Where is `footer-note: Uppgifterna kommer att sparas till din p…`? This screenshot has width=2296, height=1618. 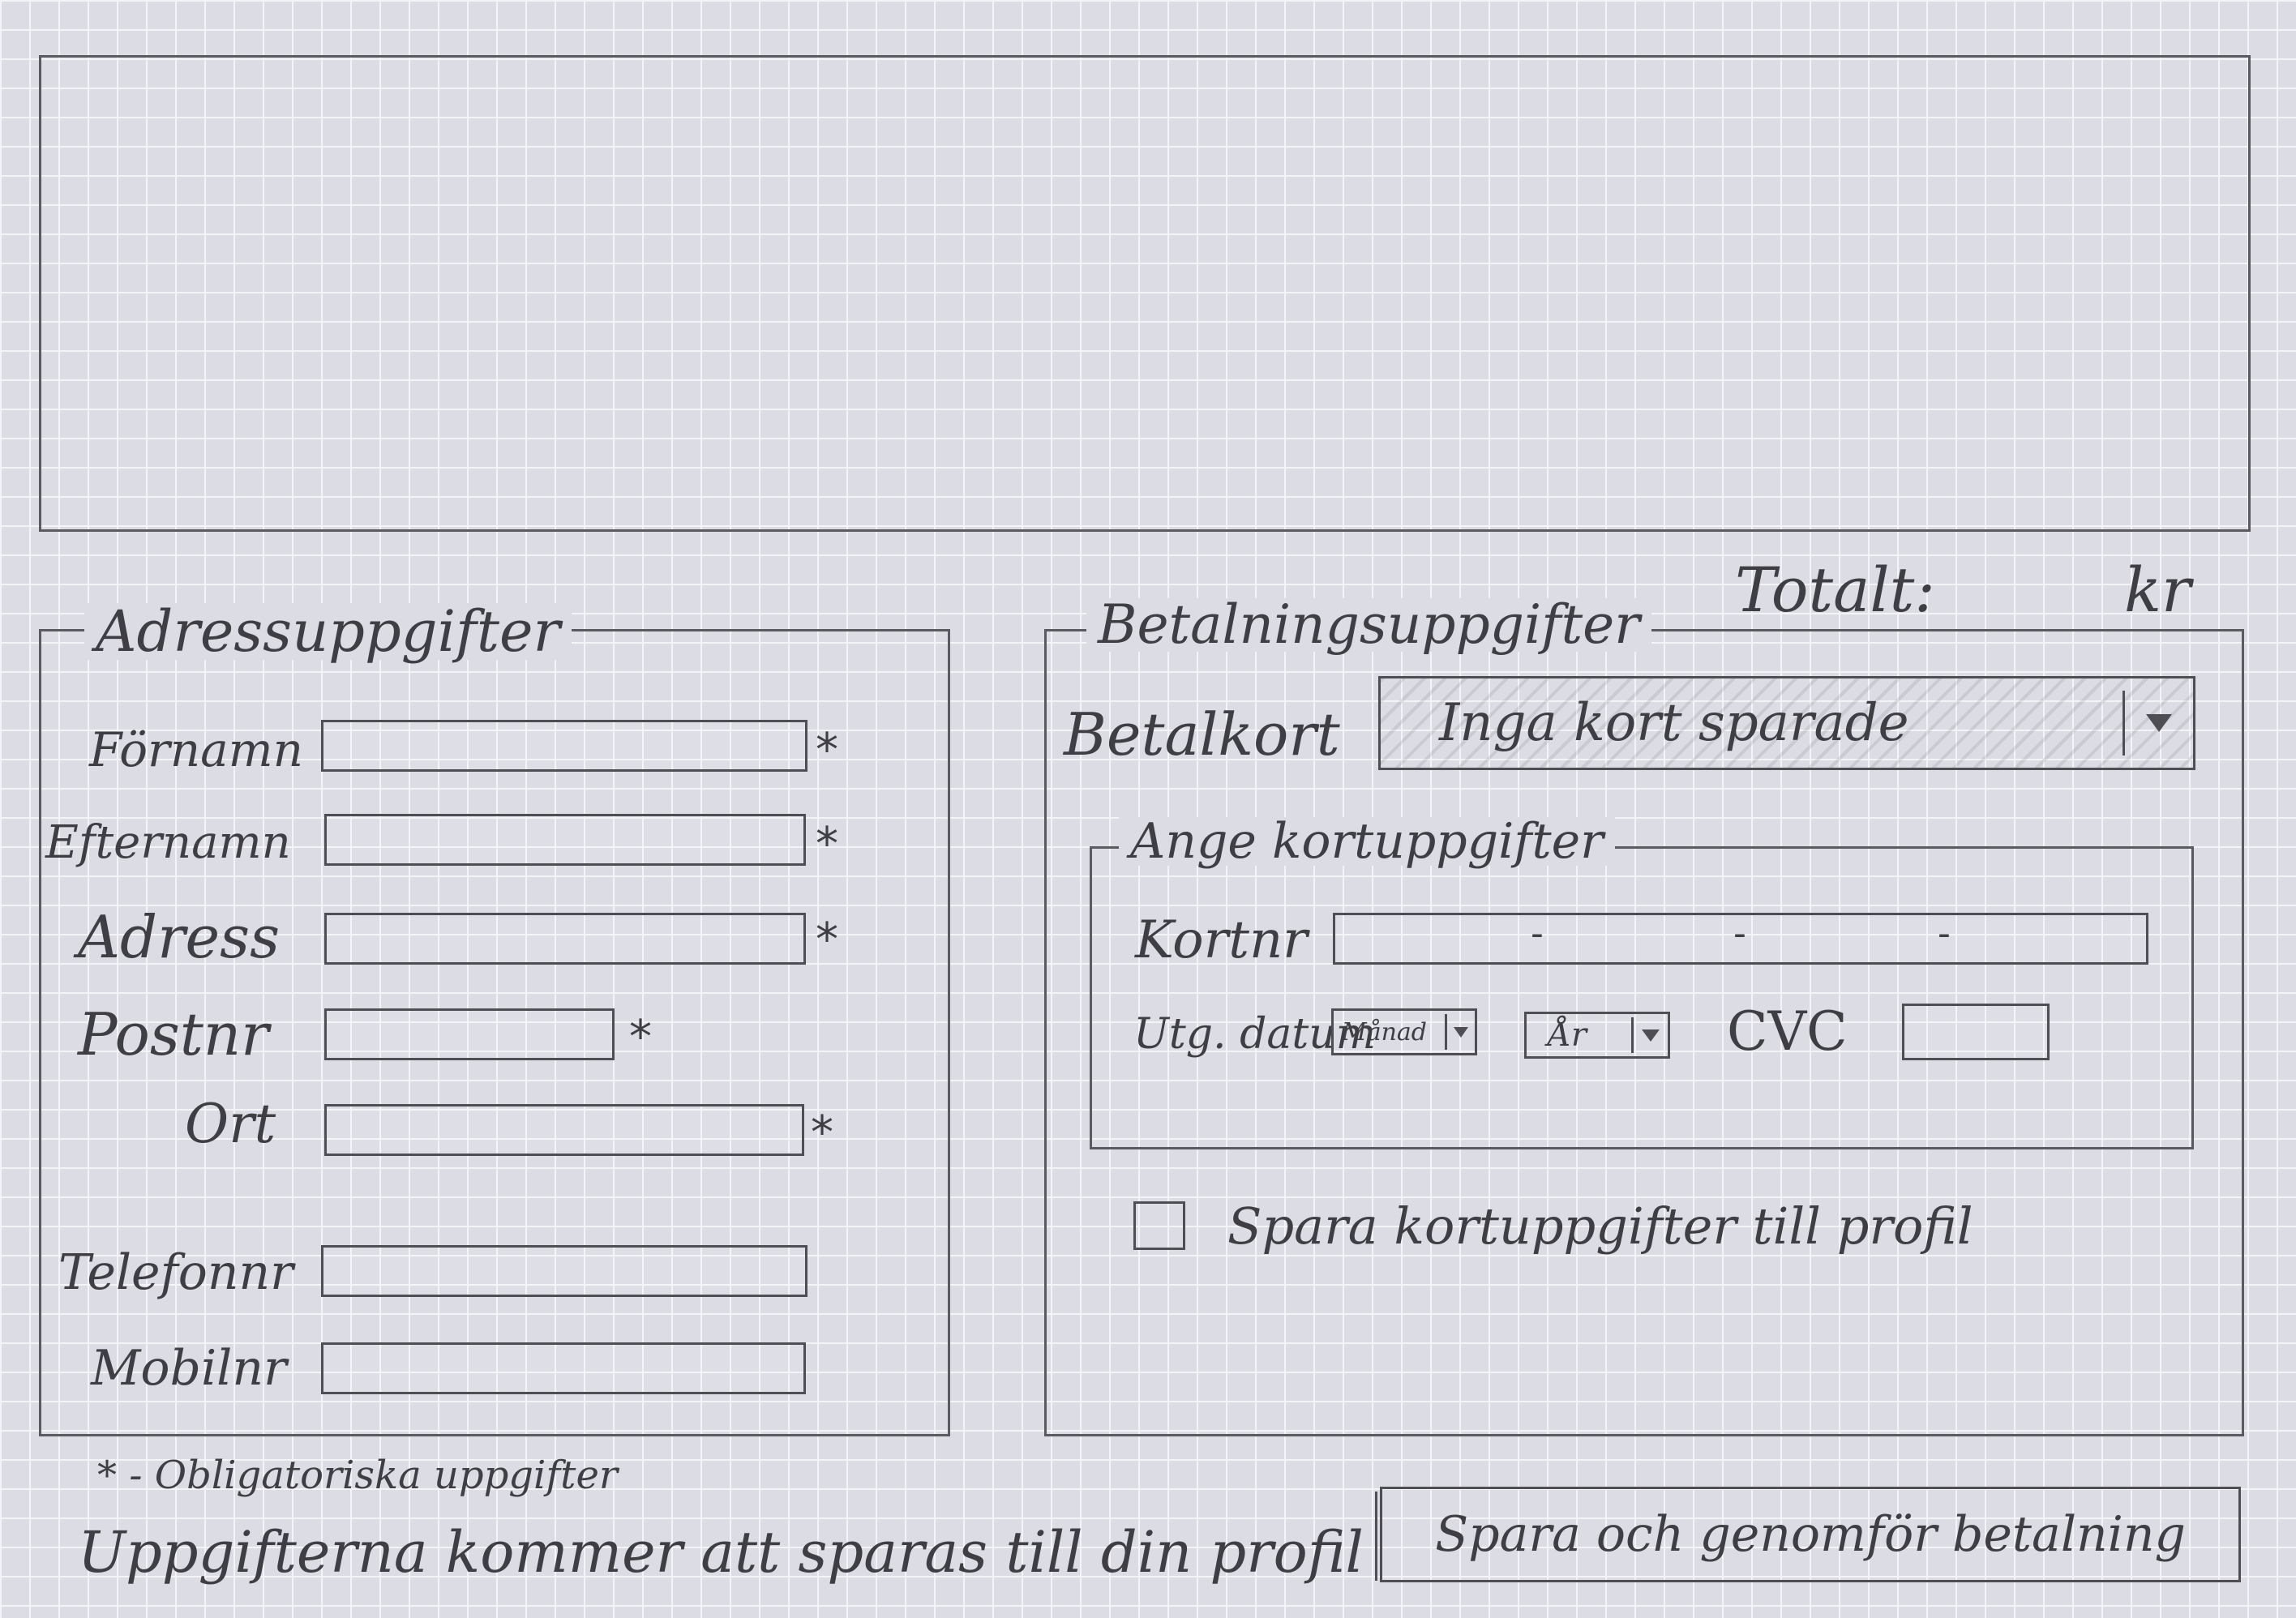
footer-note: Uppgifterna kommer att sparas till din p… is located at coordinates (721, 1552).